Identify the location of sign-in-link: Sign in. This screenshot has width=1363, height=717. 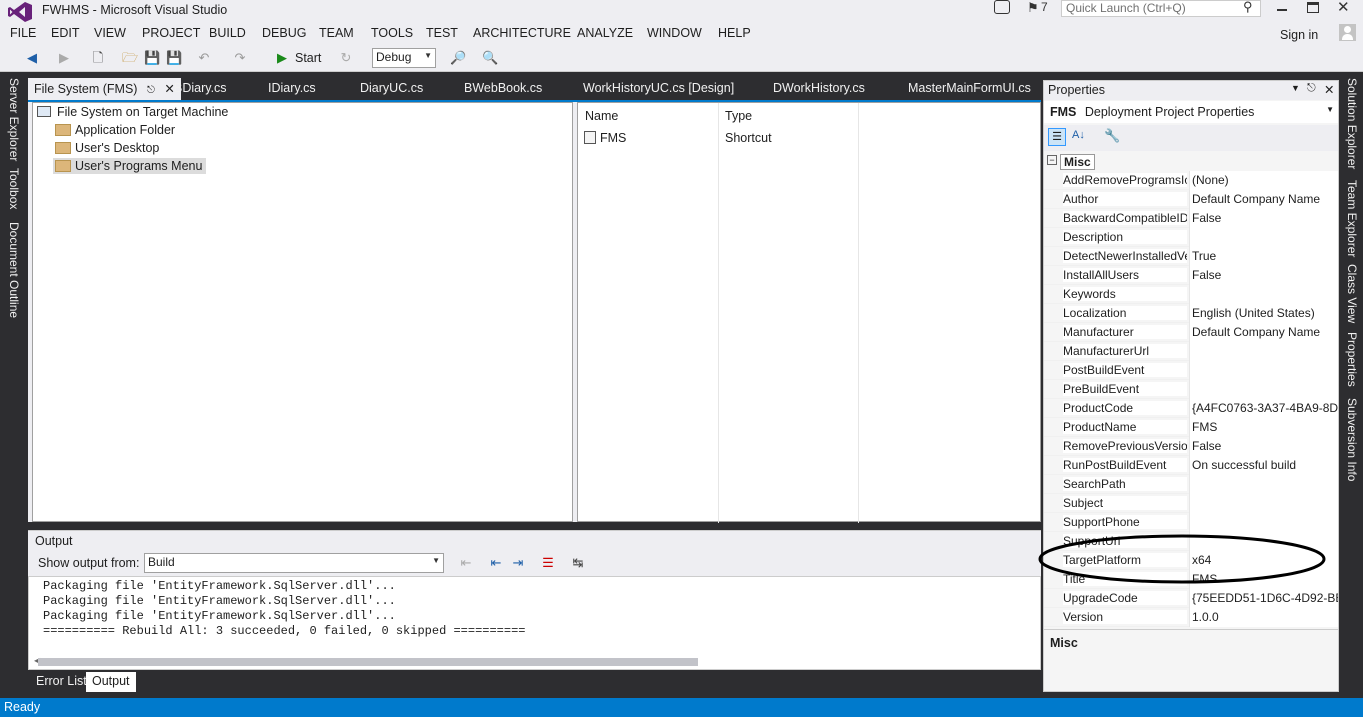
(1299, 35).